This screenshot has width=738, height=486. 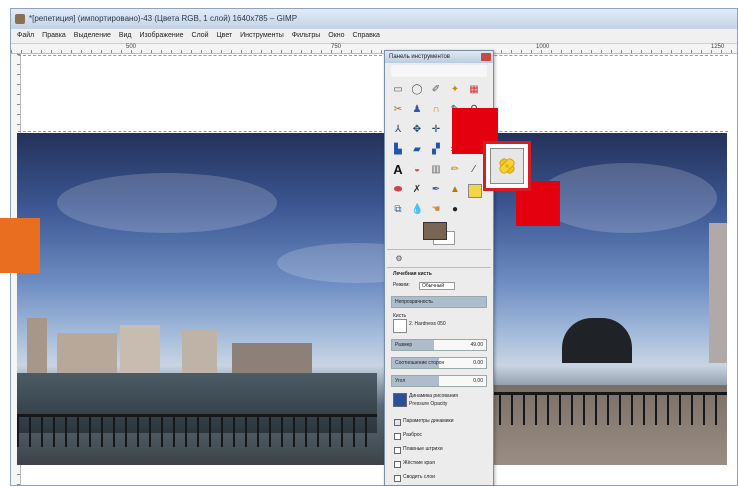 I want to click on heal-tool-zoomed, so click(x=507, y=166).